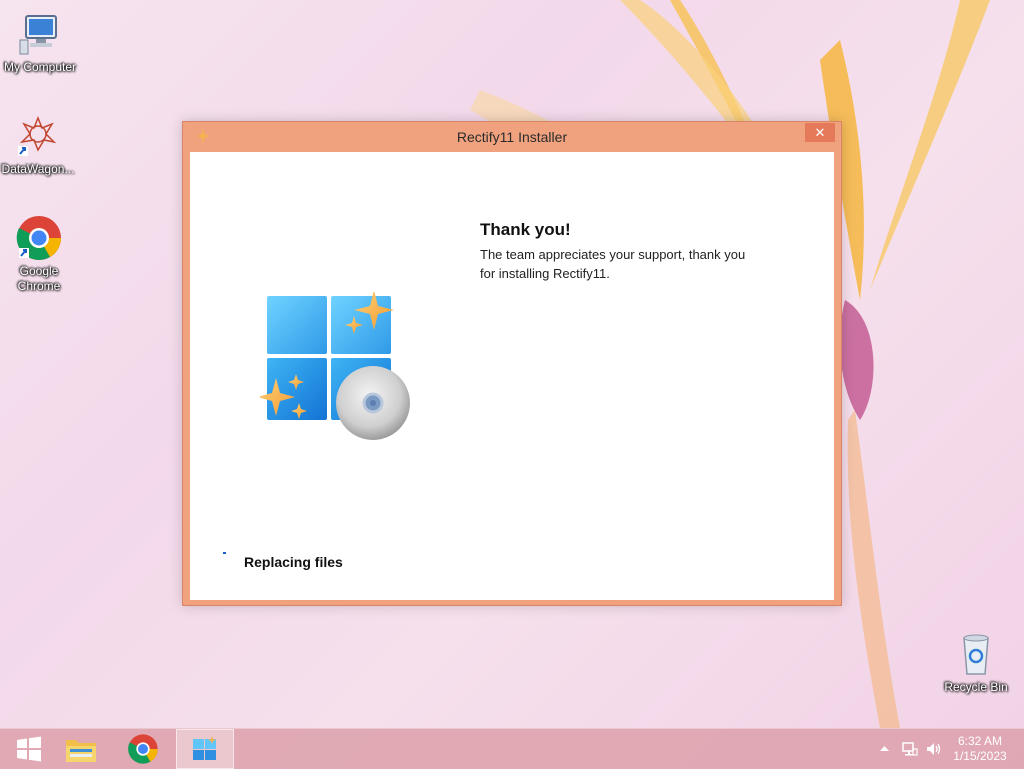  I want to click on windows-start-icon, so click(29, 749).